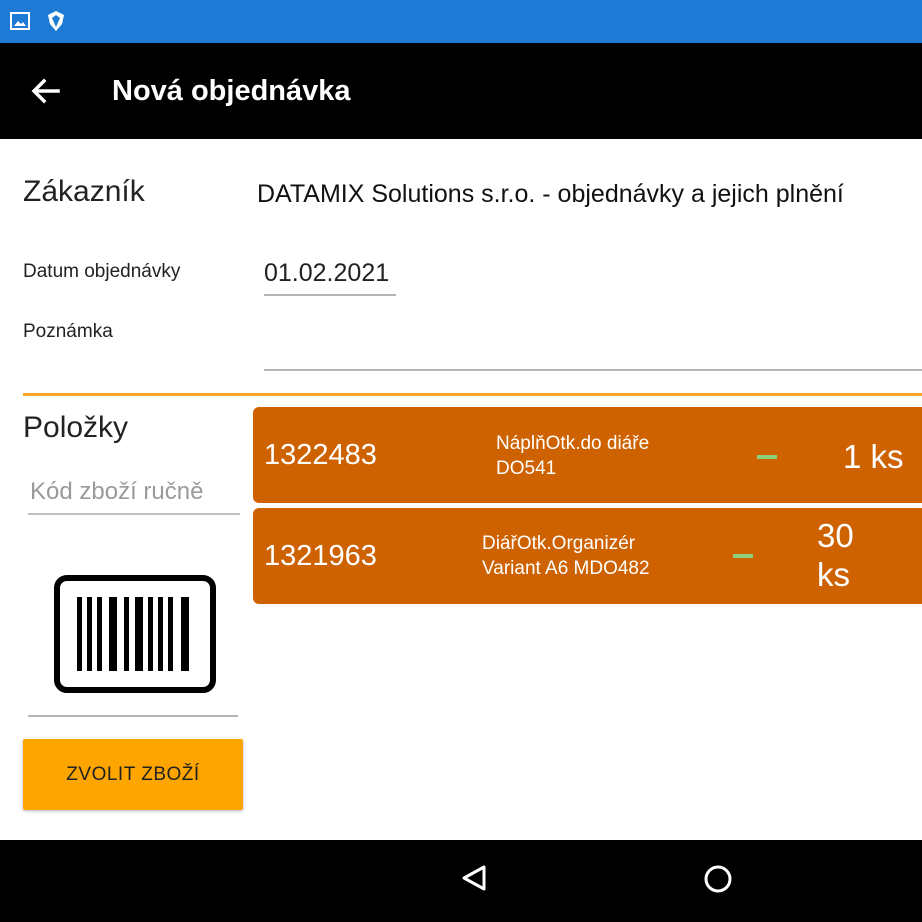  I want to click on item-name: NáplňOtk.do diáře DO541, so click(573, 456).